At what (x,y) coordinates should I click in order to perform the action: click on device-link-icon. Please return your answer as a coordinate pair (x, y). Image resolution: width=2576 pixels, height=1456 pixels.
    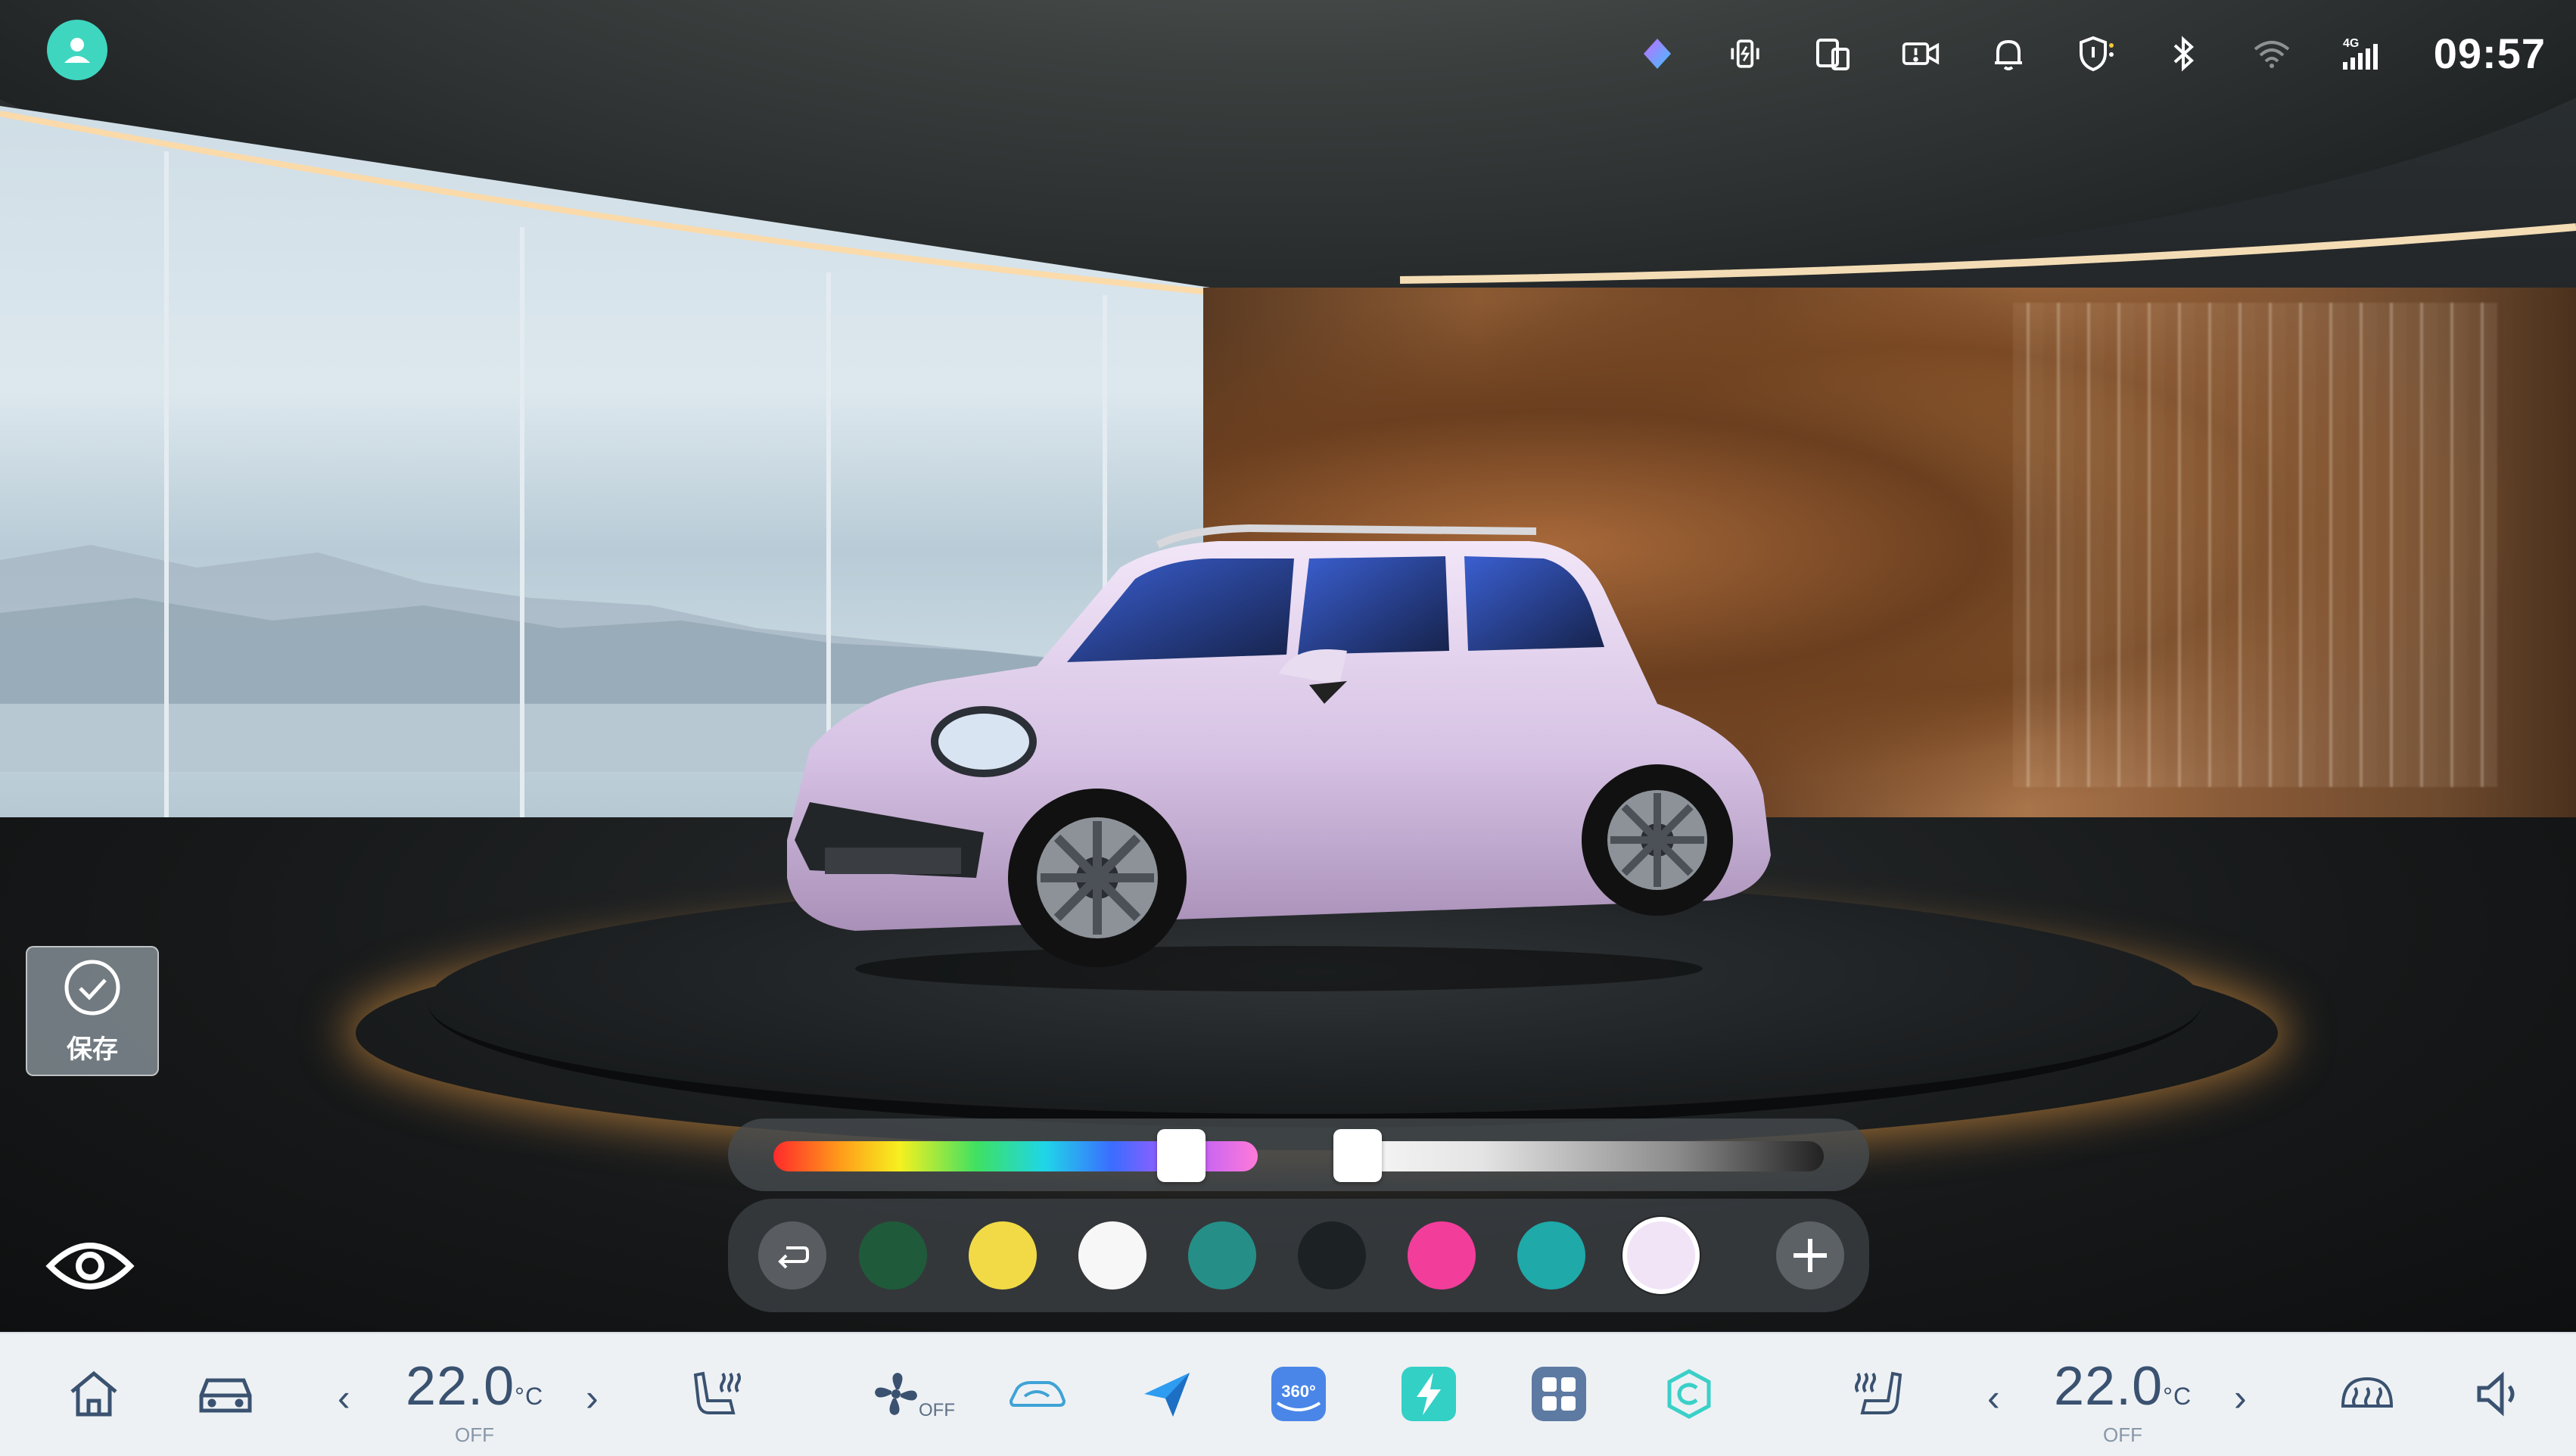
    Looking at the image, I should click on (1833, 53).